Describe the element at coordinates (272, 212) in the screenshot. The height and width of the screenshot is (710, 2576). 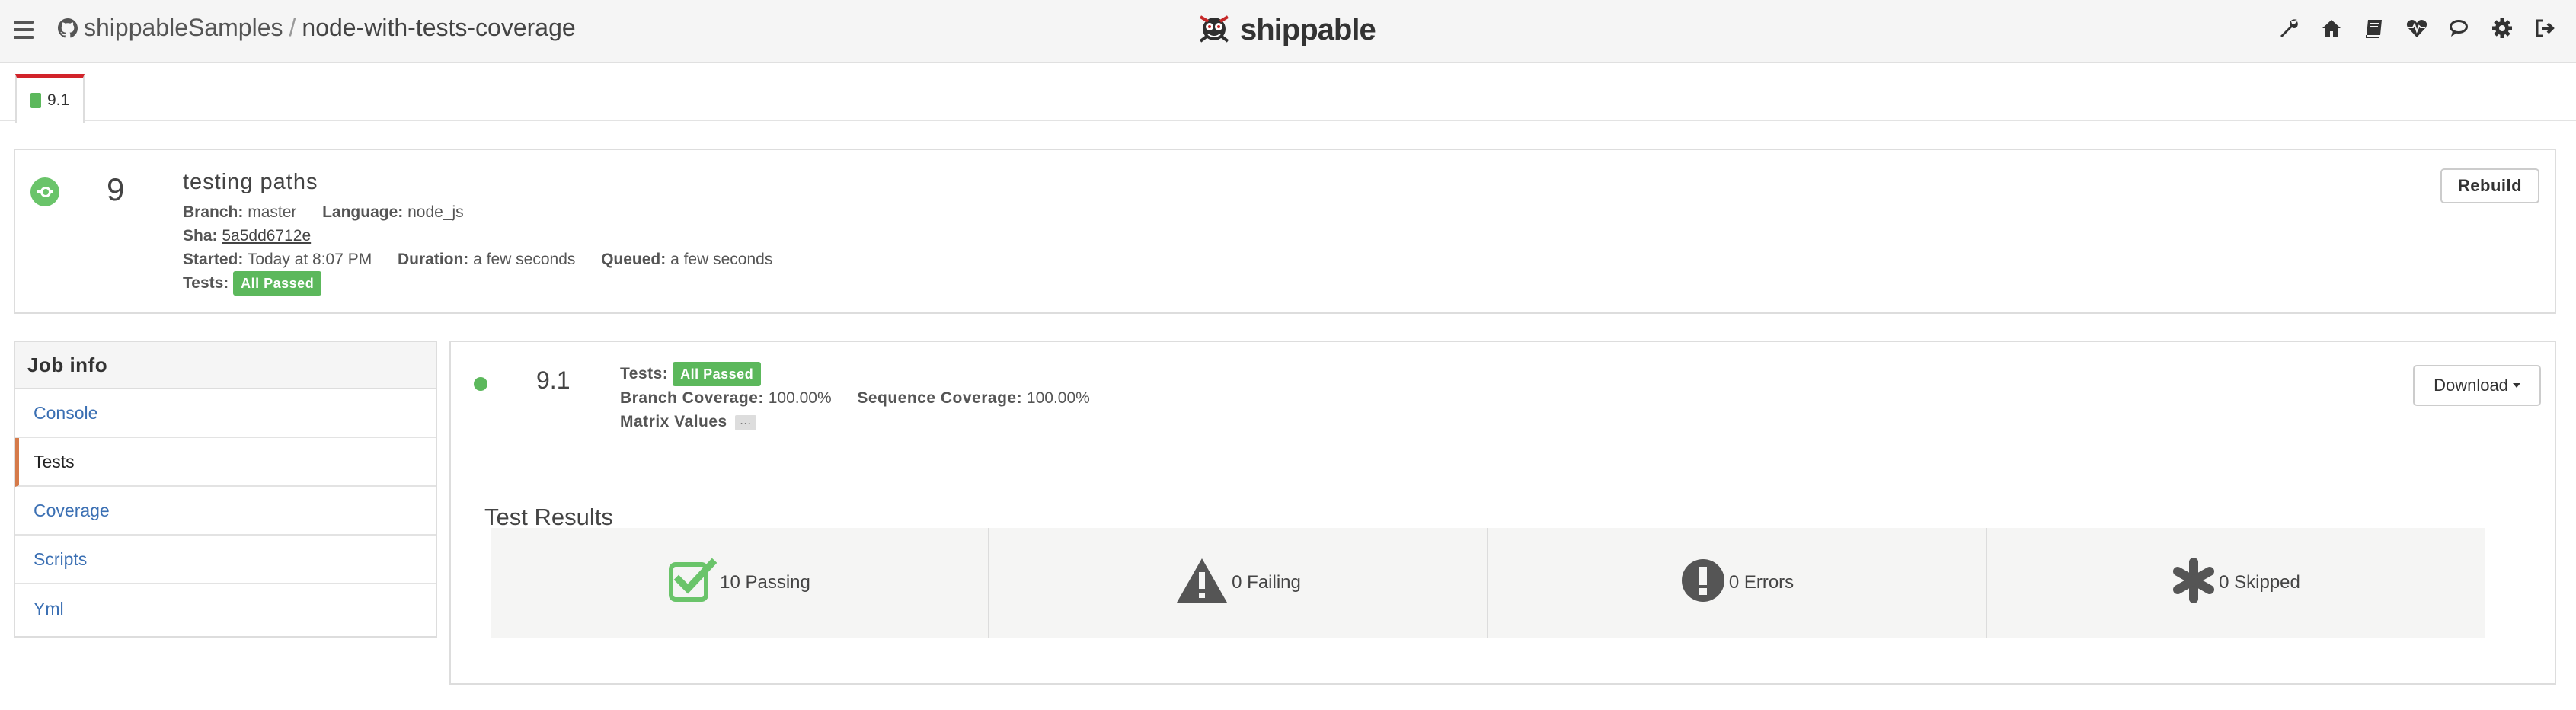
I see `branch-value: master` at that location.